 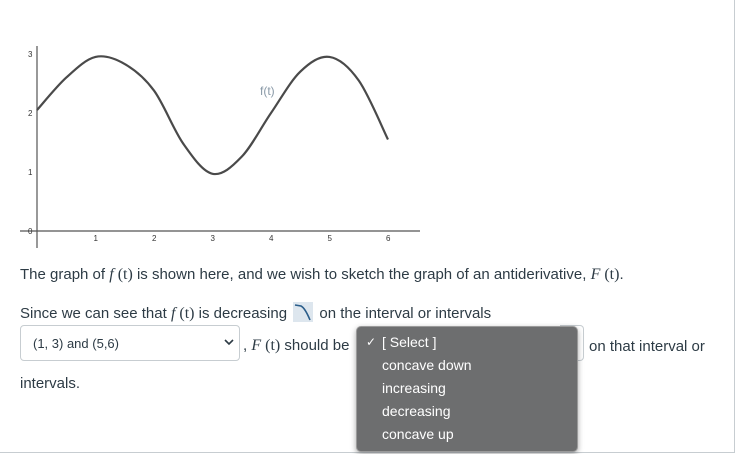 I want to click on text-segment: should be, so click(x=315, y=345).